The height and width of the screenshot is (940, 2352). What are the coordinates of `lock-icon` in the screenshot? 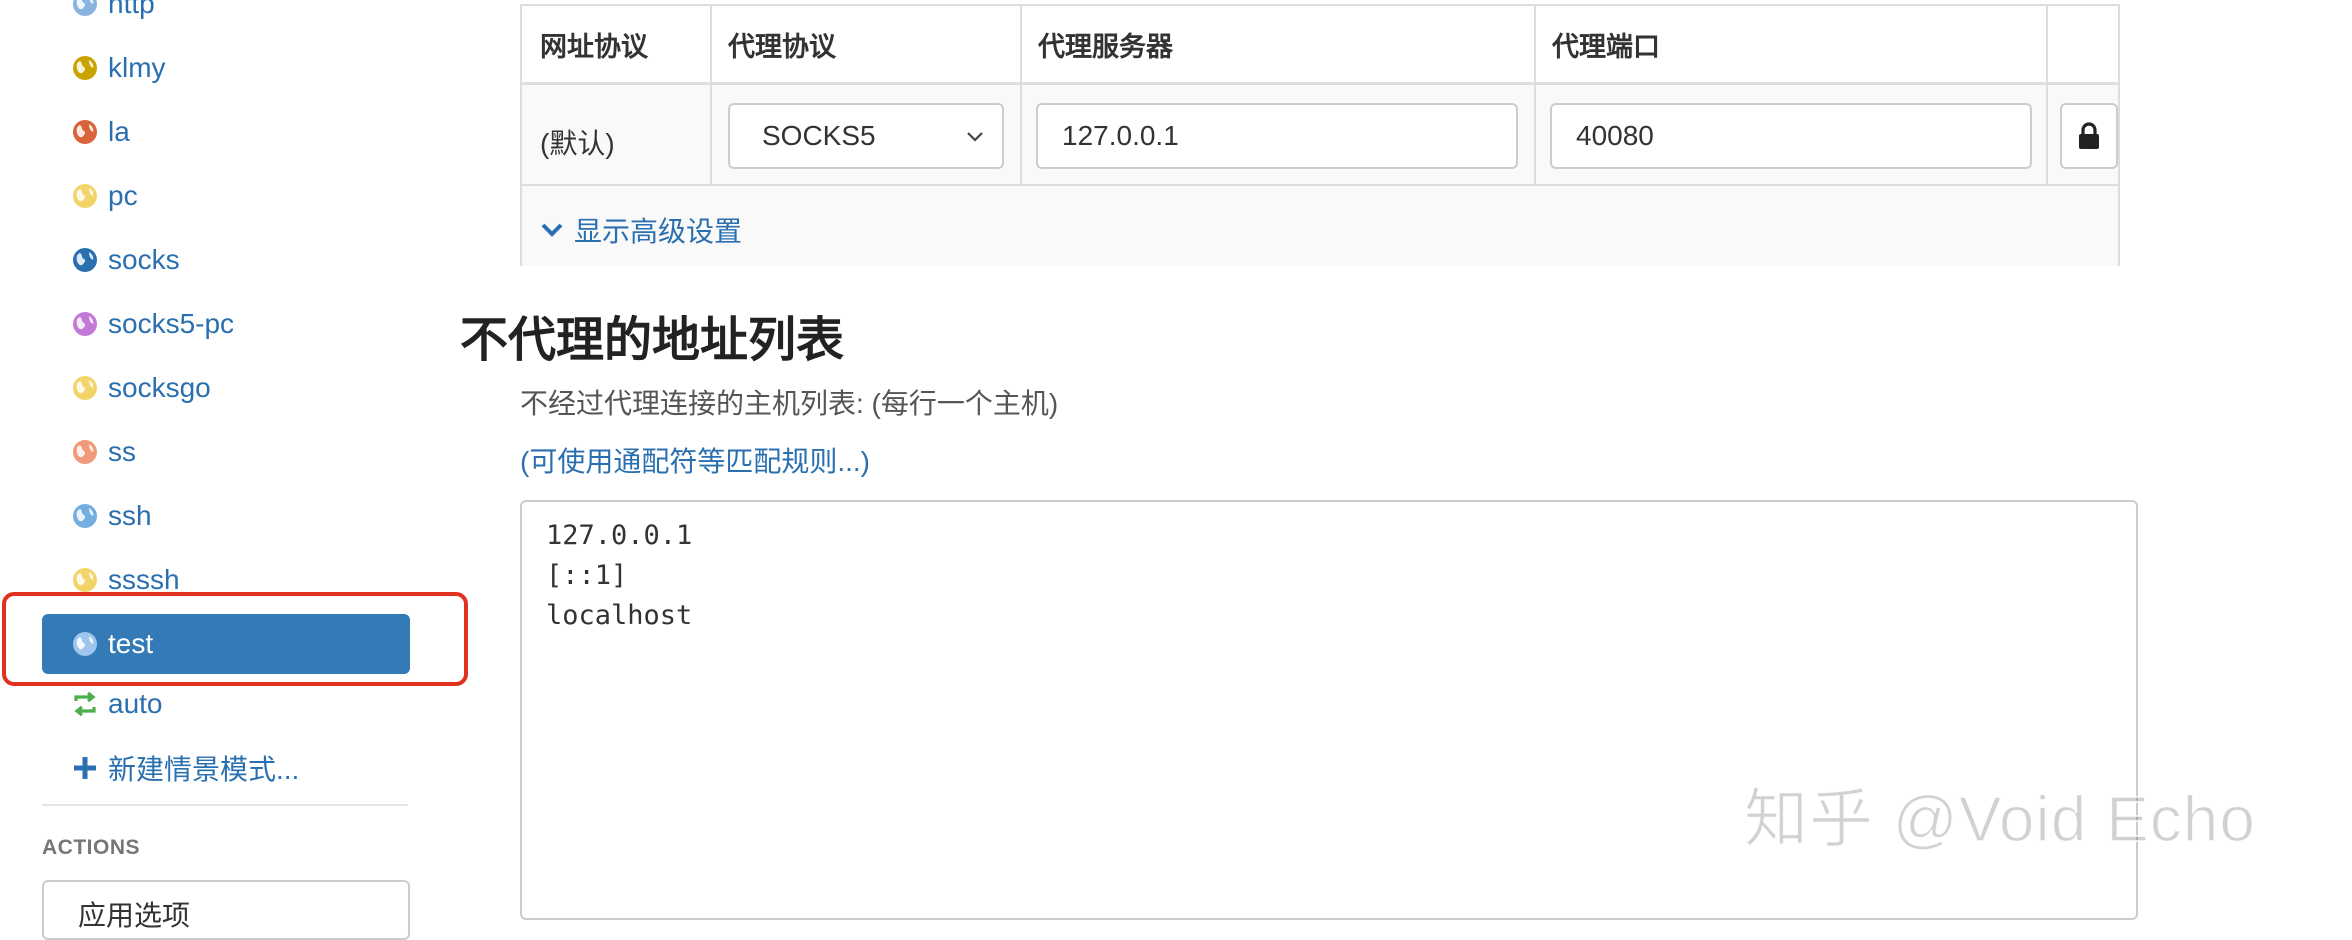 It's located at (2089, 135).